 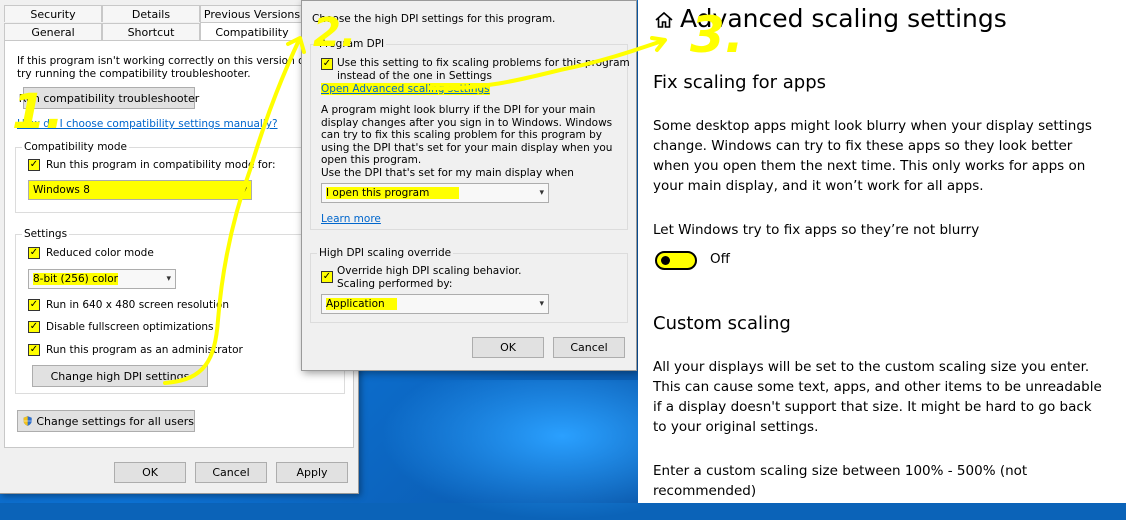 I want to click on fullscreen-checkbox: ✓, so click(x=34, y=327).